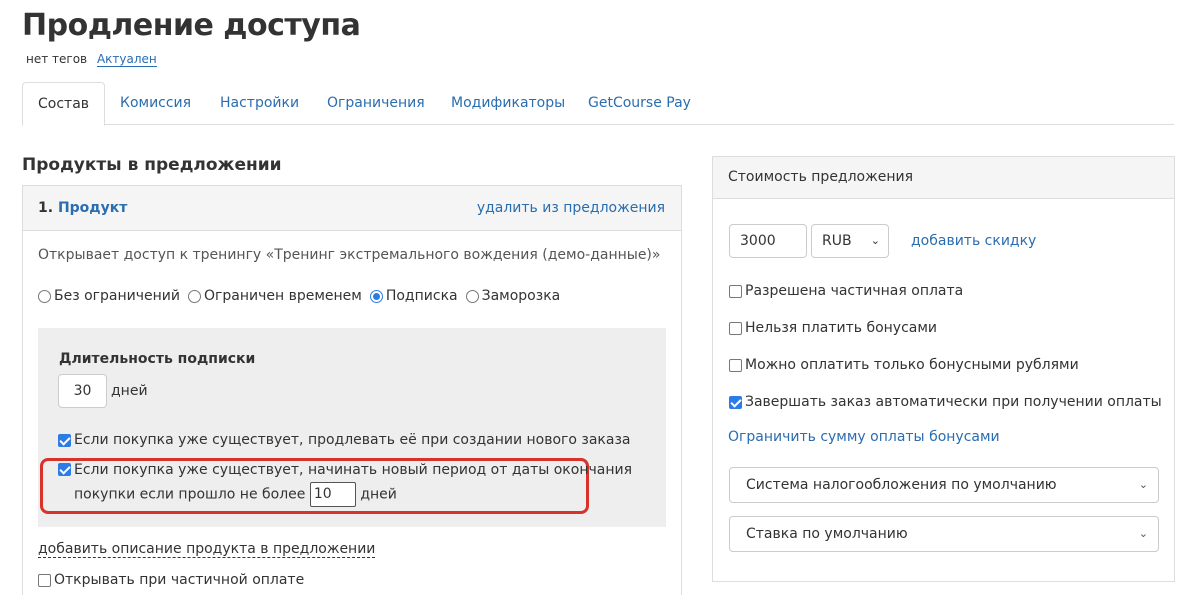 The image size is (1200, 595). I want to click on radio-freeze: Заморозка, so click(513, 296).